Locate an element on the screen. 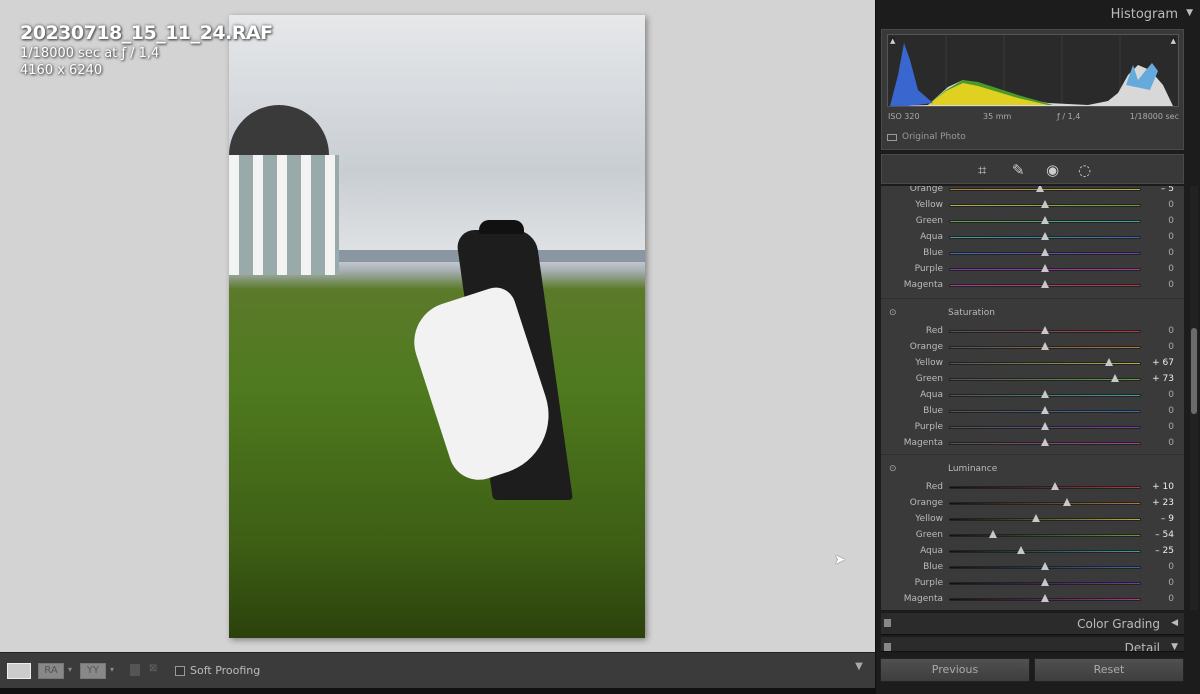 The image size is (1200, 694). scrollbar-thumb is located at coordinates (1194, 371).